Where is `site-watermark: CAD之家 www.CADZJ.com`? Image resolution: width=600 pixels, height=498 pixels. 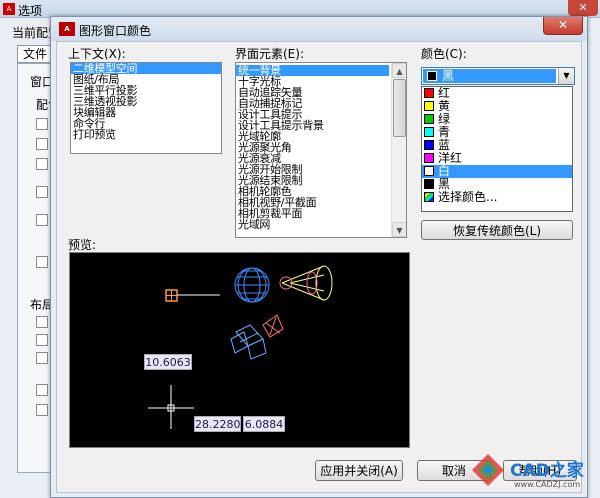
site-watermark: CAD之家 www.CADZJ.com is located at coordinates (535, 473).